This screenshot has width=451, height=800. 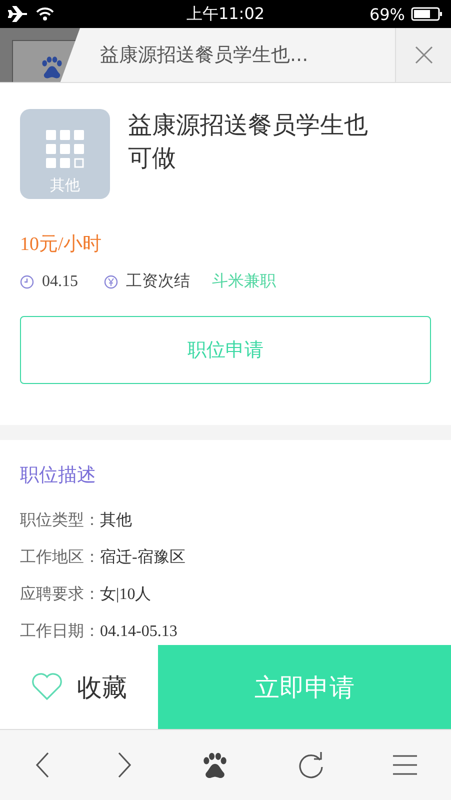 I want to click on yen-icon, so click(x=111, y=281).